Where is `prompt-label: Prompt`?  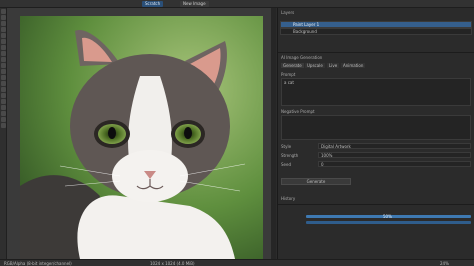 prompt-label: Prompt is located at coordinates (288, 74).